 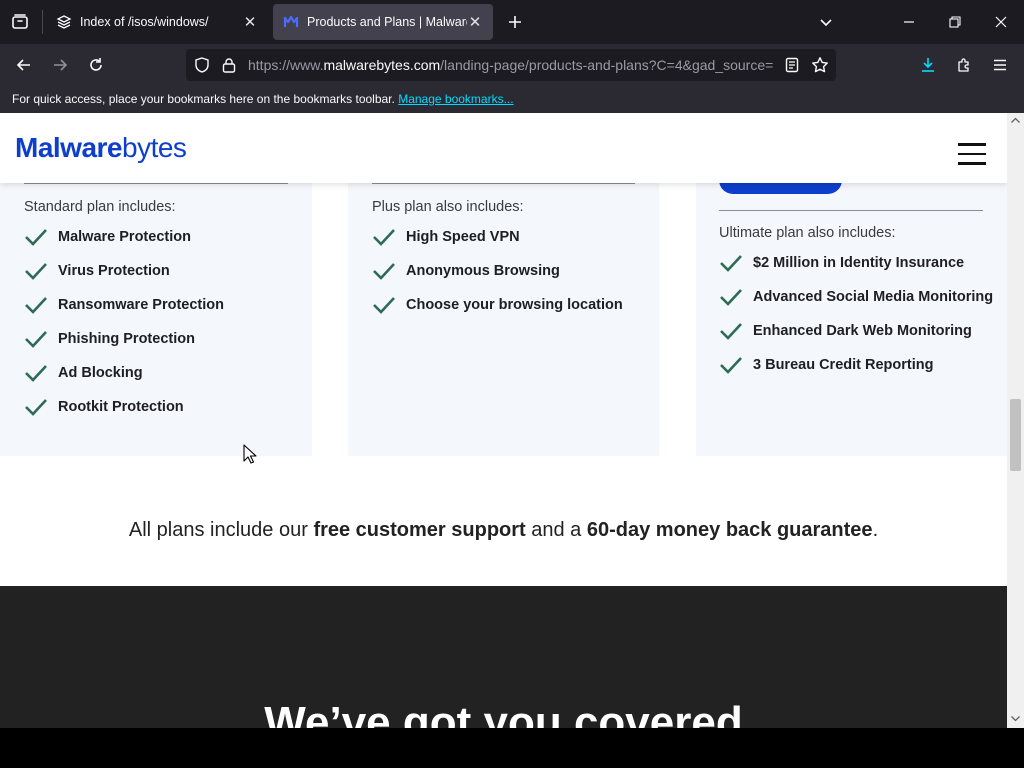 What do you see at coordinates (164, 305) in the screenshot?
I see `feature-item: Ransomware Protection` at bounding box center [164, 305].